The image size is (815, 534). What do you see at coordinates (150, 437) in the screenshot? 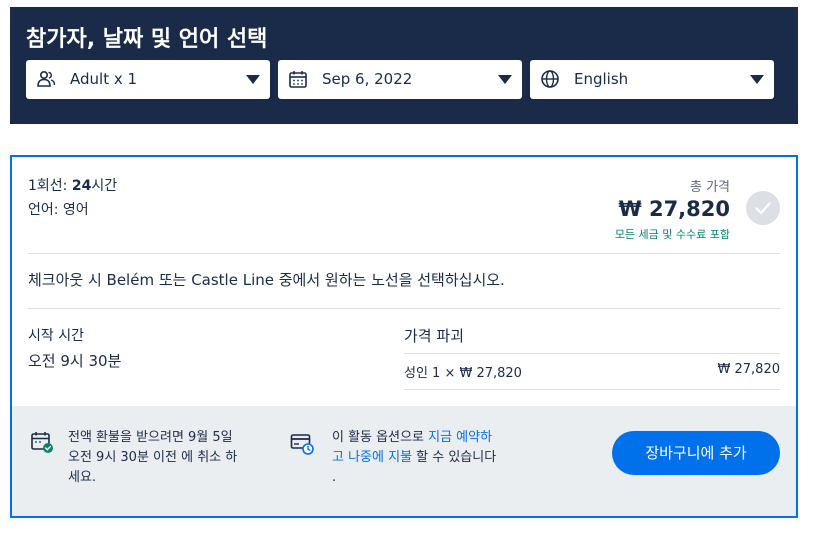
I see `refund-line: 전액 환불을 받으려면 9월 5일` at bounding box center [150, 437].